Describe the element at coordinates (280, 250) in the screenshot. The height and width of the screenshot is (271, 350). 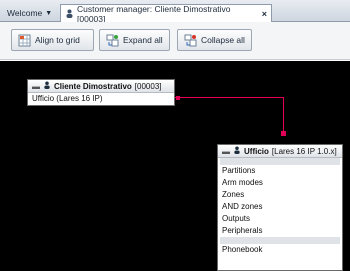
I see `list-item: Phonebook` at that location.